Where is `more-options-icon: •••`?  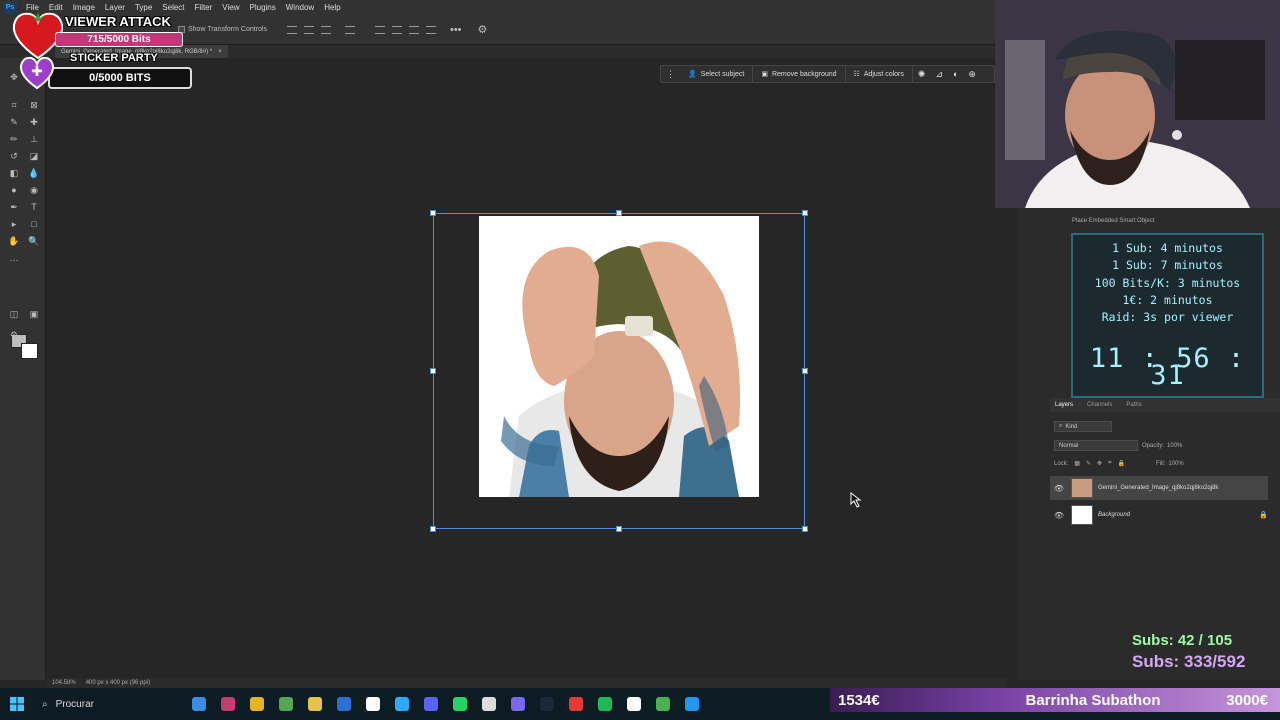 more-options-icon: ••• is located at coordinates (456, 30).